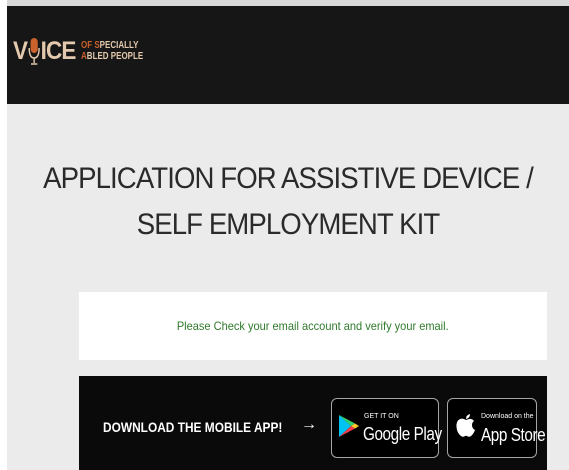 This screenshot has height=470, width=569. I want to click on arrow-right-icon: →, so click(309, 424).